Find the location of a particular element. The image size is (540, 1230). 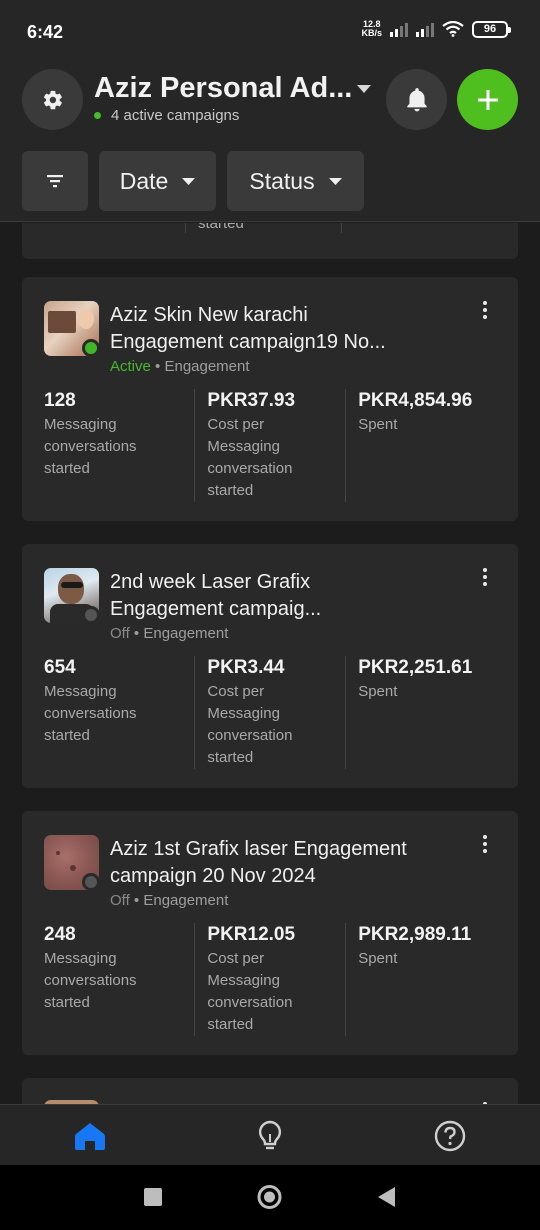

metric-spent: PKR2,251.61 Spent is located at coordinates (420, 712).